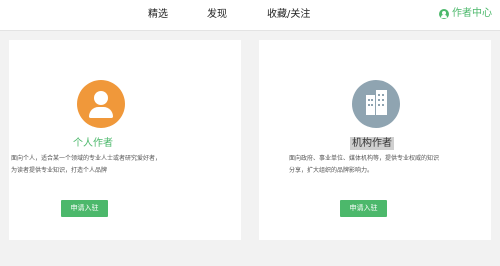 The height and width of the screenshot is (266, 500). I want to click on building-icon, so click(376, 104).